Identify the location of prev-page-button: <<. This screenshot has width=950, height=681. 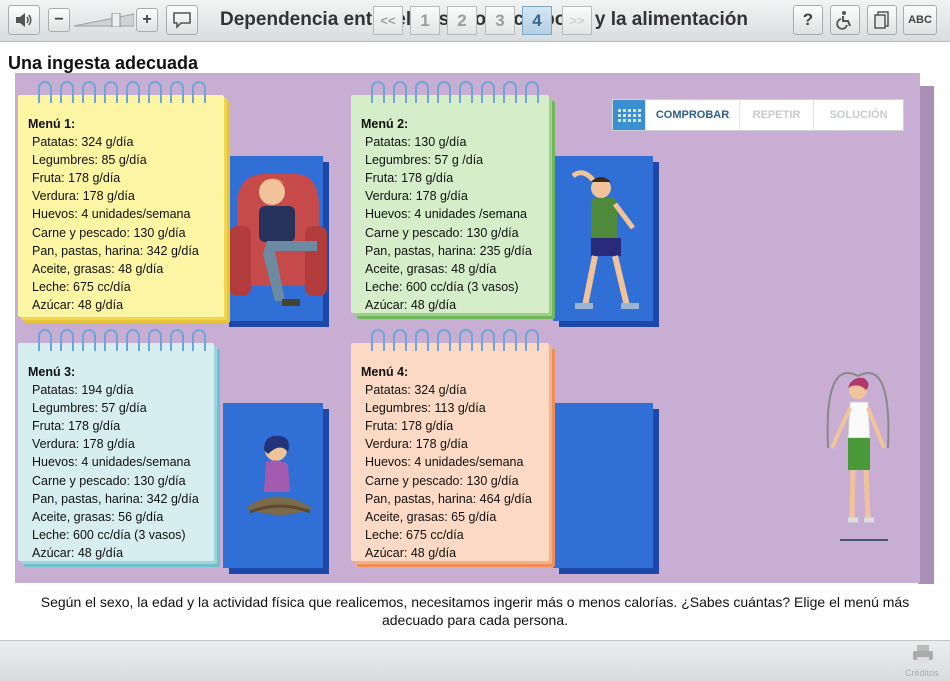
(388, 20).